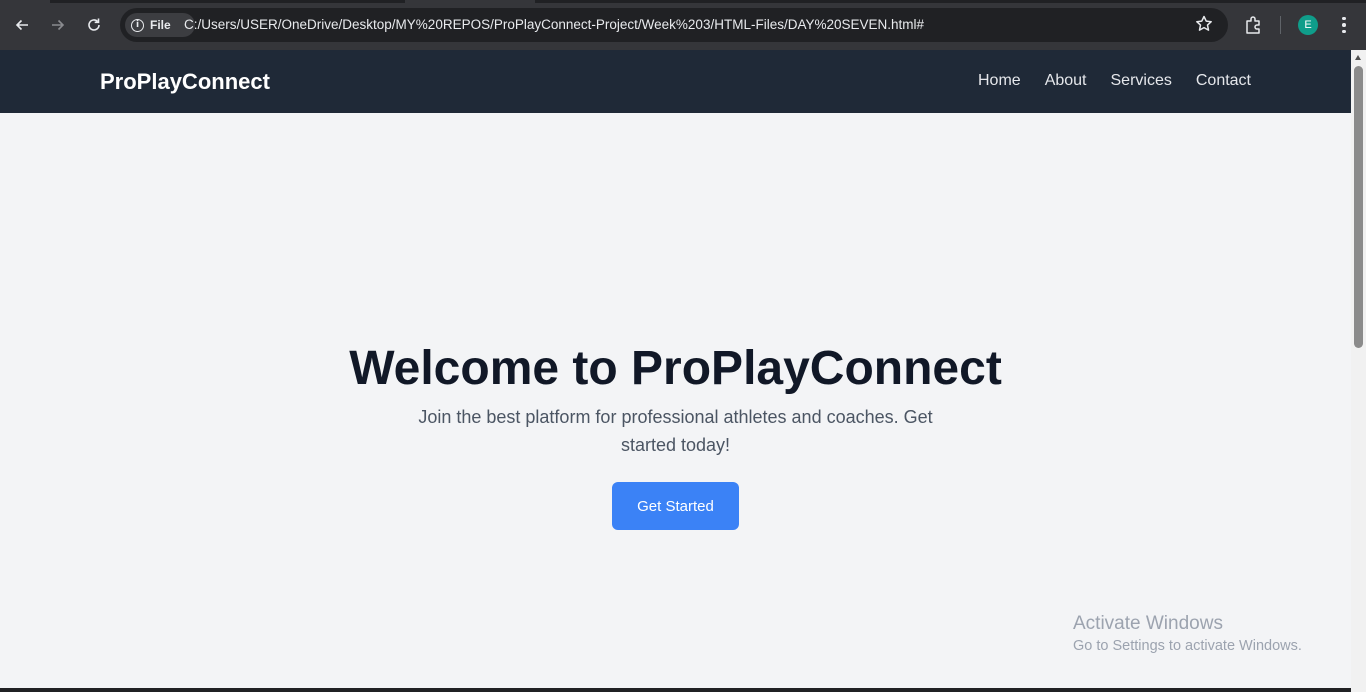 Image resolution: width=1366 pixels, height=692 pixels. I want to click on hero-title: Welcome to ProPlayConnect, so click(675, 368).